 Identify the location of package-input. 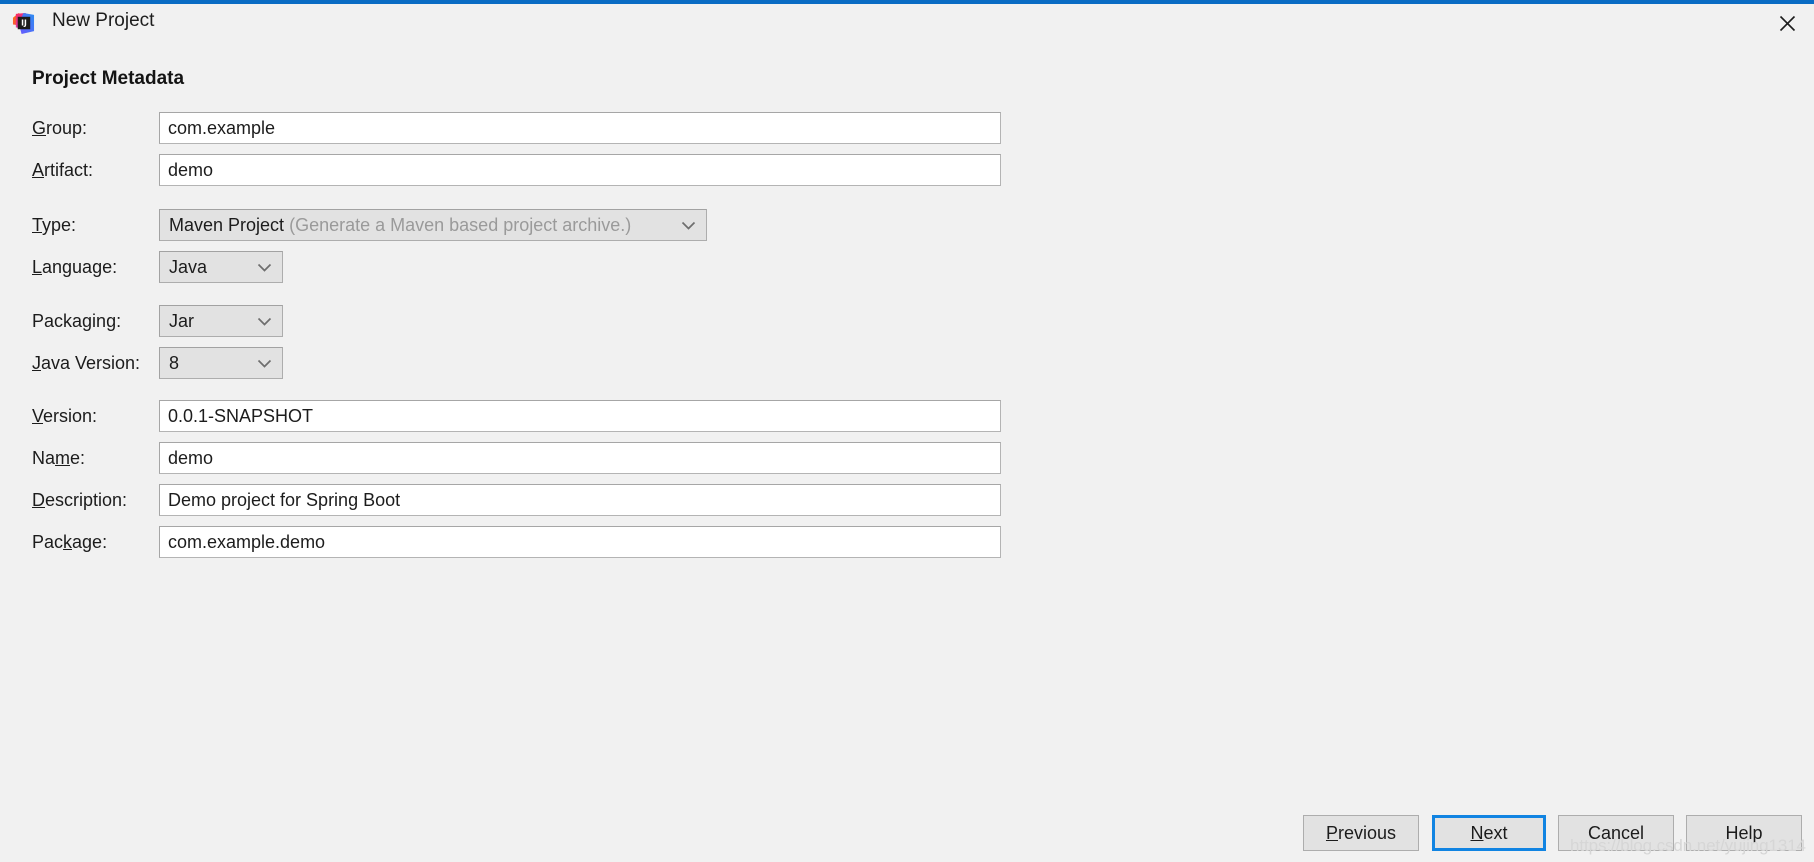
(580, 542).